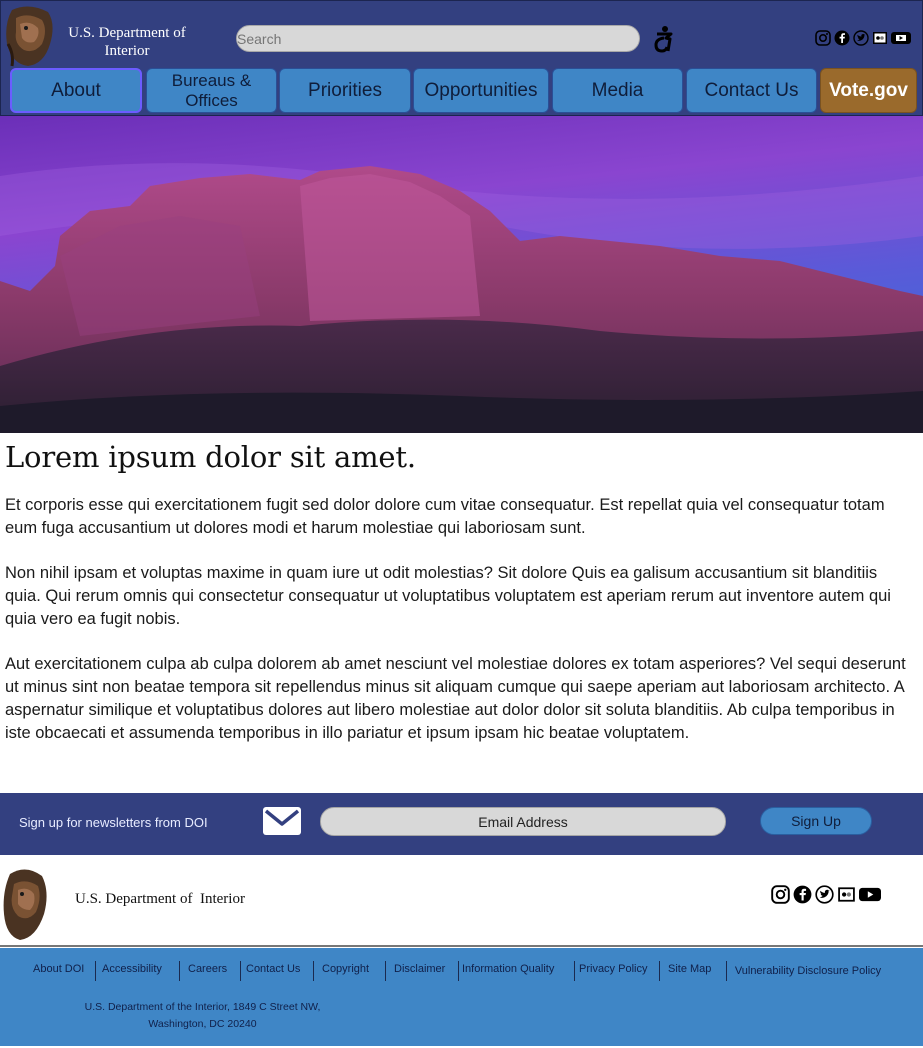 This screenshot has width=923, height=1048. I want to click on footer-social-links, so click(826, 894).